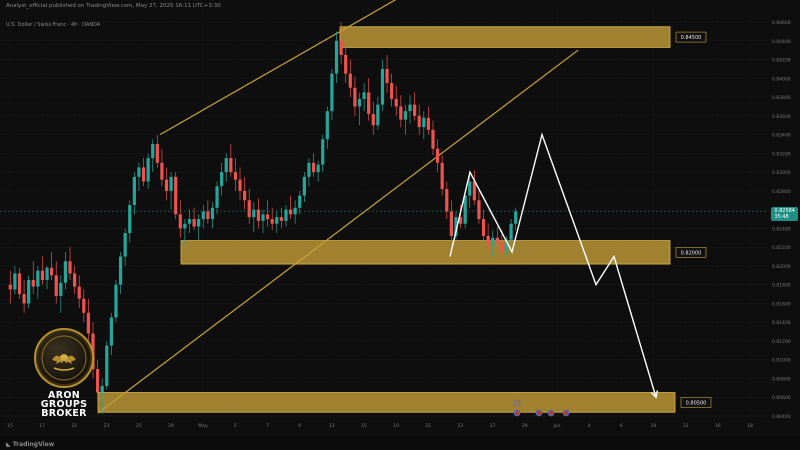 Image resolution: width=800 pixels, height=450 pixels. What do you see at coordinates (400, 443) in the screenshot?
I see `footer-bar` at bounding box center [400, 443].